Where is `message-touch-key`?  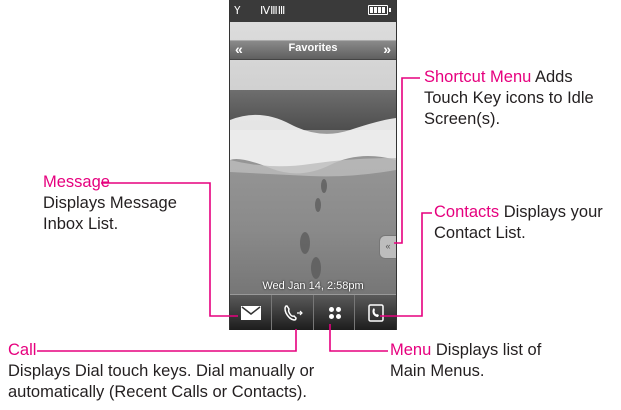
message-touch-key is located at coordinates (250, 312).